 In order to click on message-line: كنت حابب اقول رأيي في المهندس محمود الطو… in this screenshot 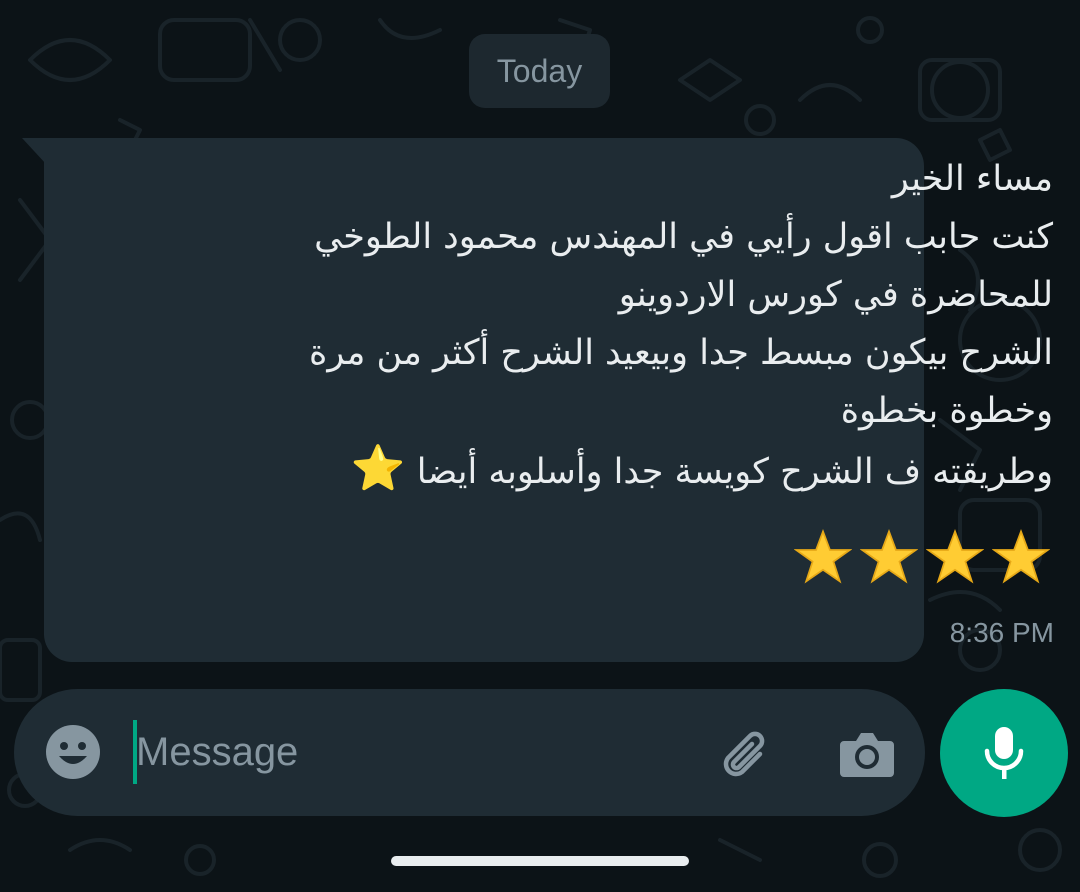, I will do `click(683, 237)`.